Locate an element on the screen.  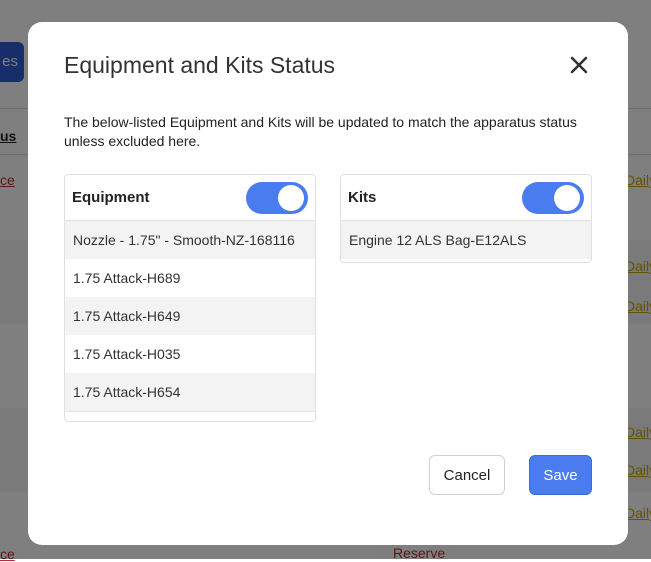
list-item: 1.75 Attack-H035 is located at coordinates (190, 354).